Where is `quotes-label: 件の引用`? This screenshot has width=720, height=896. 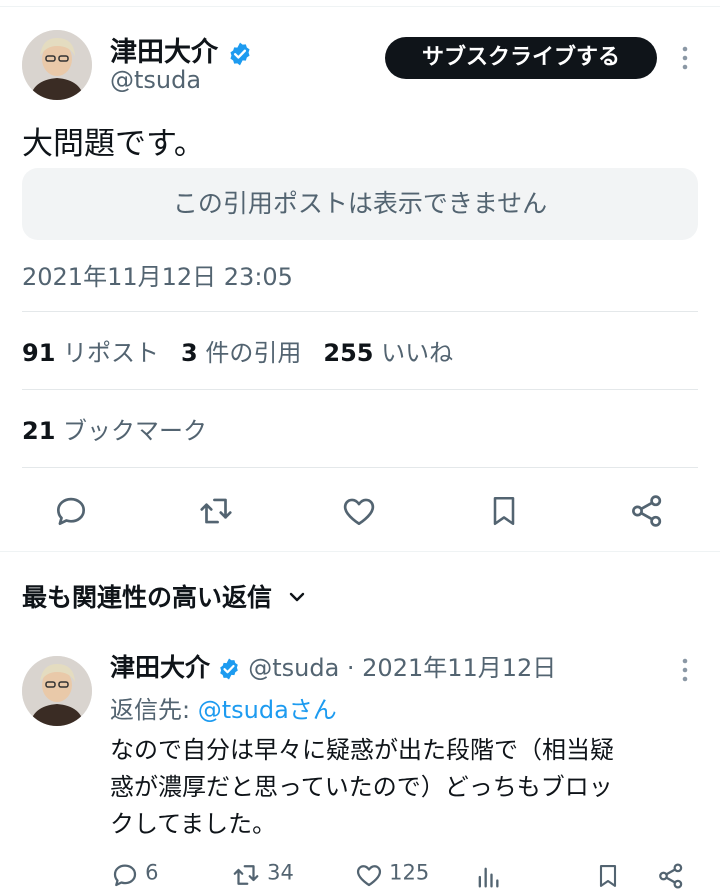
quotes-label: 件の引用 is located at coordinates (253, 353).